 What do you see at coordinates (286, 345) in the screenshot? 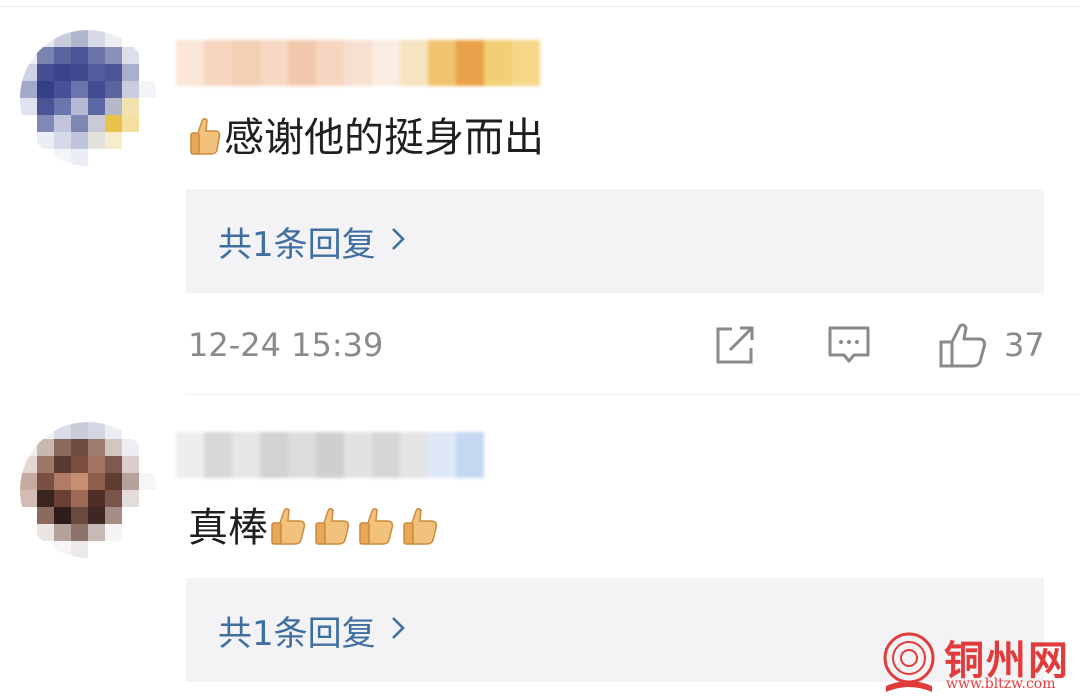
I see `comment-timestamp: 12-24 15:39` at bounding box center [286, 345].